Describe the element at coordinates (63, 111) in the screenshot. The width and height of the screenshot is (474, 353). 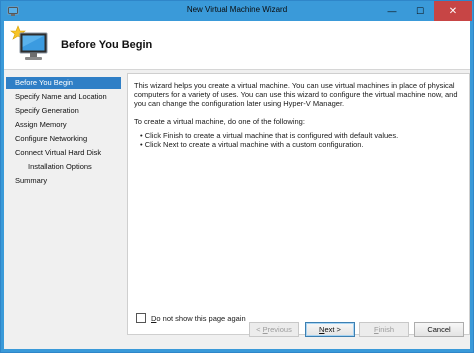
I see `sidebar-item-specify-generation: Specify Generation` at that location.